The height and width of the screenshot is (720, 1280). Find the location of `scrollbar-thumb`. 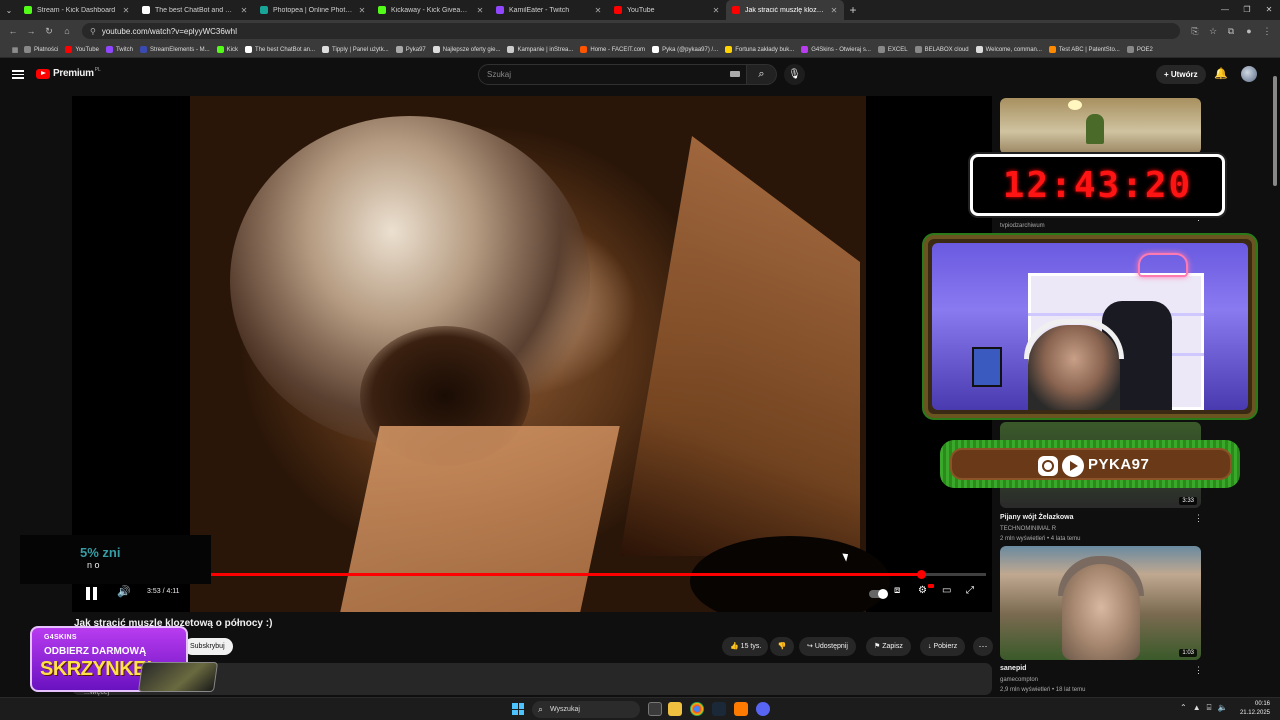

scrollbar-thumb is located at coordinates (1275, 131).